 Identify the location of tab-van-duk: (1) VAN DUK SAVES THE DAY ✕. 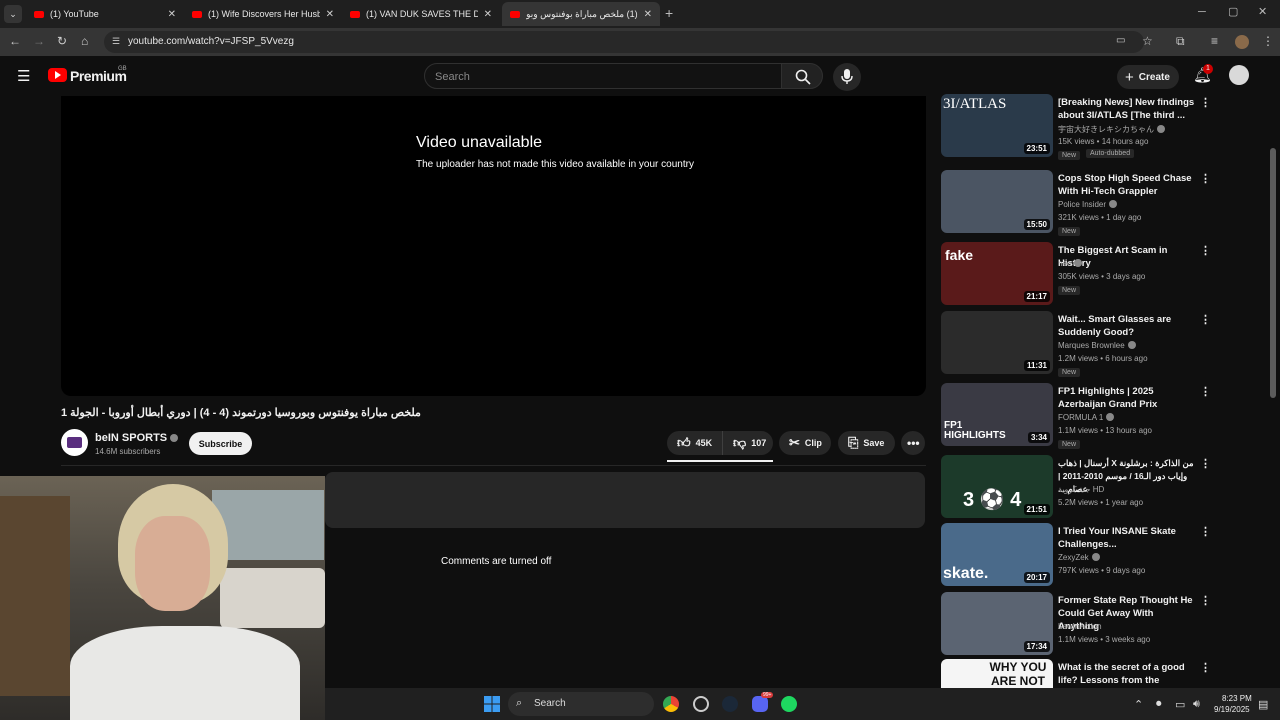
(421, 14).